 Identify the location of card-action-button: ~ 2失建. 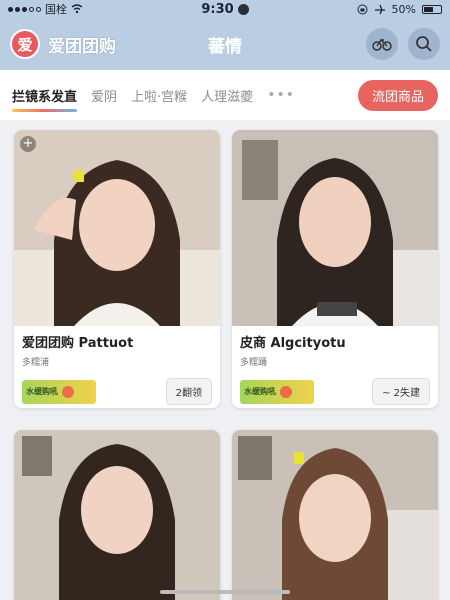
(401, 391).